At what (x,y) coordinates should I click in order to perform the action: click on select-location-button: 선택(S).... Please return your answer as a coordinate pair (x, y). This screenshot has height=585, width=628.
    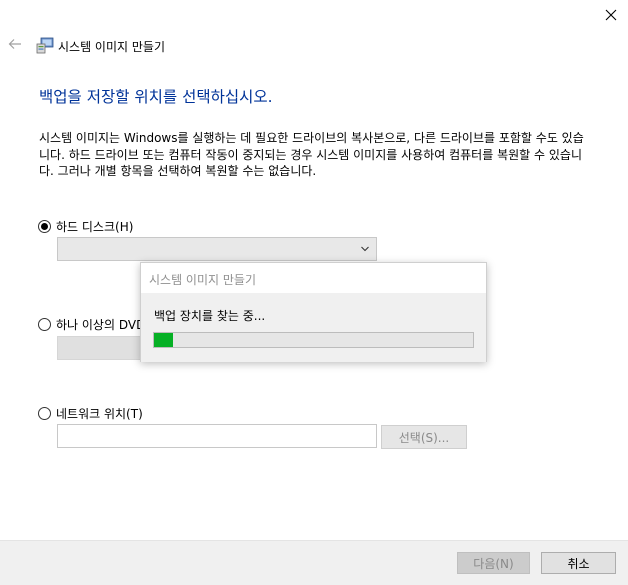
    Looking at the image, I should click on (424, 437).